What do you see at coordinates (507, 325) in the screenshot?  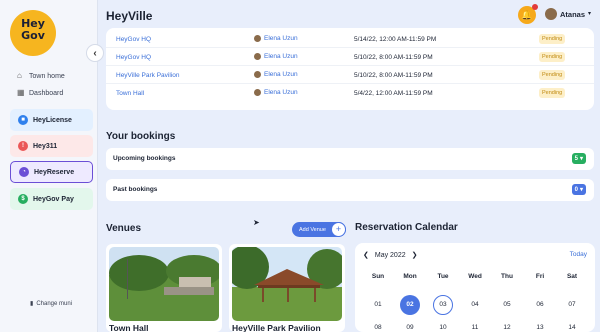 I see `calendar-day: 12` at bounding box center [507, 325].